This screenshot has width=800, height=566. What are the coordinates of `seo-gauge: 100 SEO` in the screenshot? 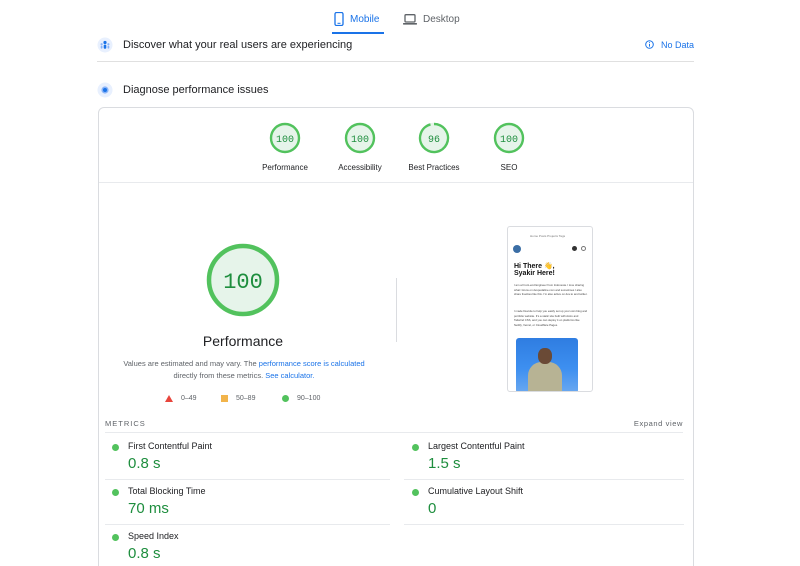 It's located at (509, 147).